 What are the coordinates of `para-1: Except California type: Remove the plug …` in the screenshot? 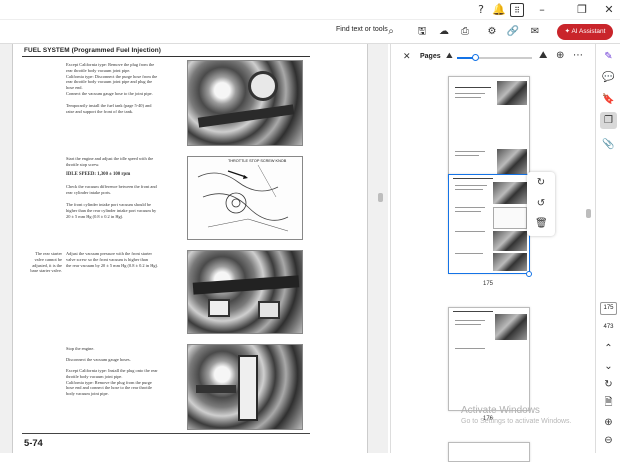 It's located at (112, 79).